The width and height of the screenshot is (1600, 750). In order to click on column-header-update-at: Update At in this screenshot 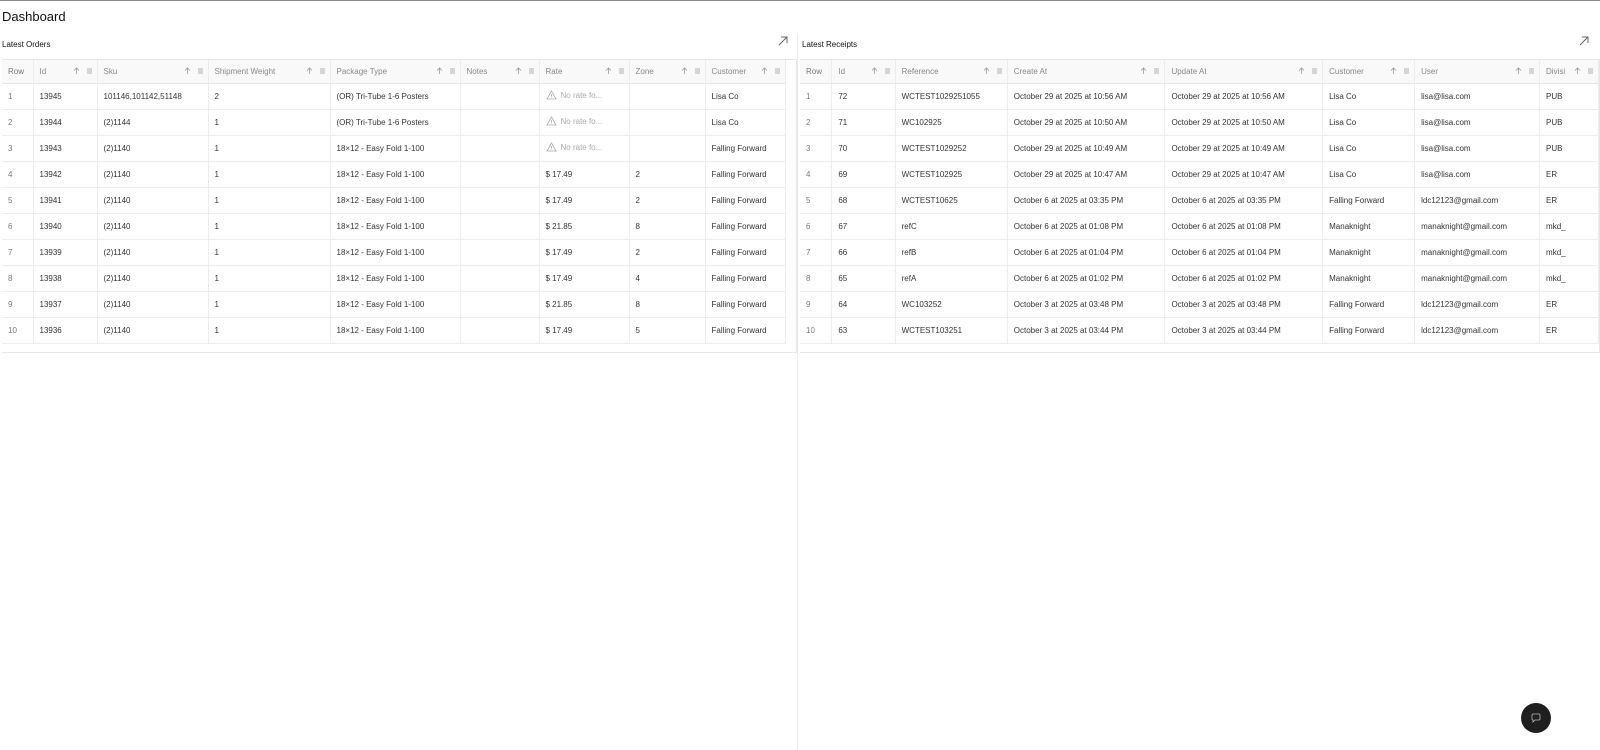, I will do `click(1244, 72)`.